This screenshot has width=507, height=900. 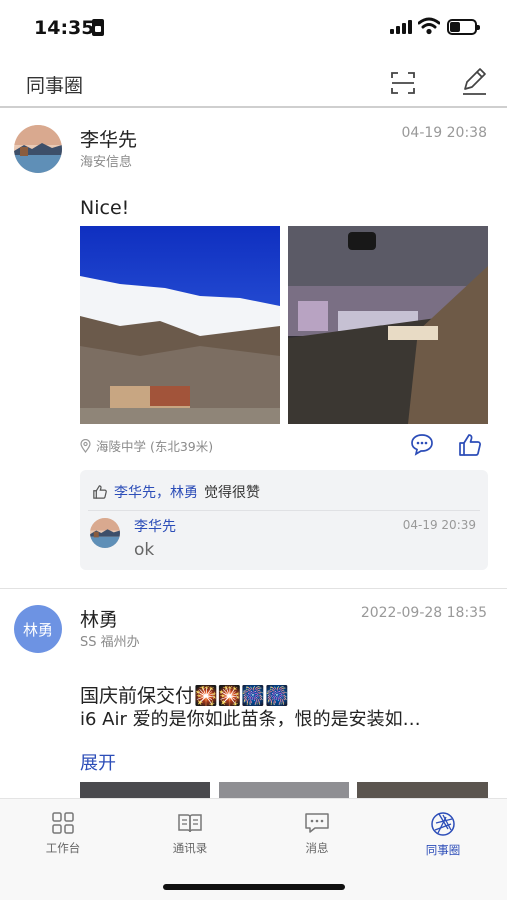 What do you see at coordinates (100, 492) in the screenshot?
I see `like-small-icon` at bounding box center [100, 492].